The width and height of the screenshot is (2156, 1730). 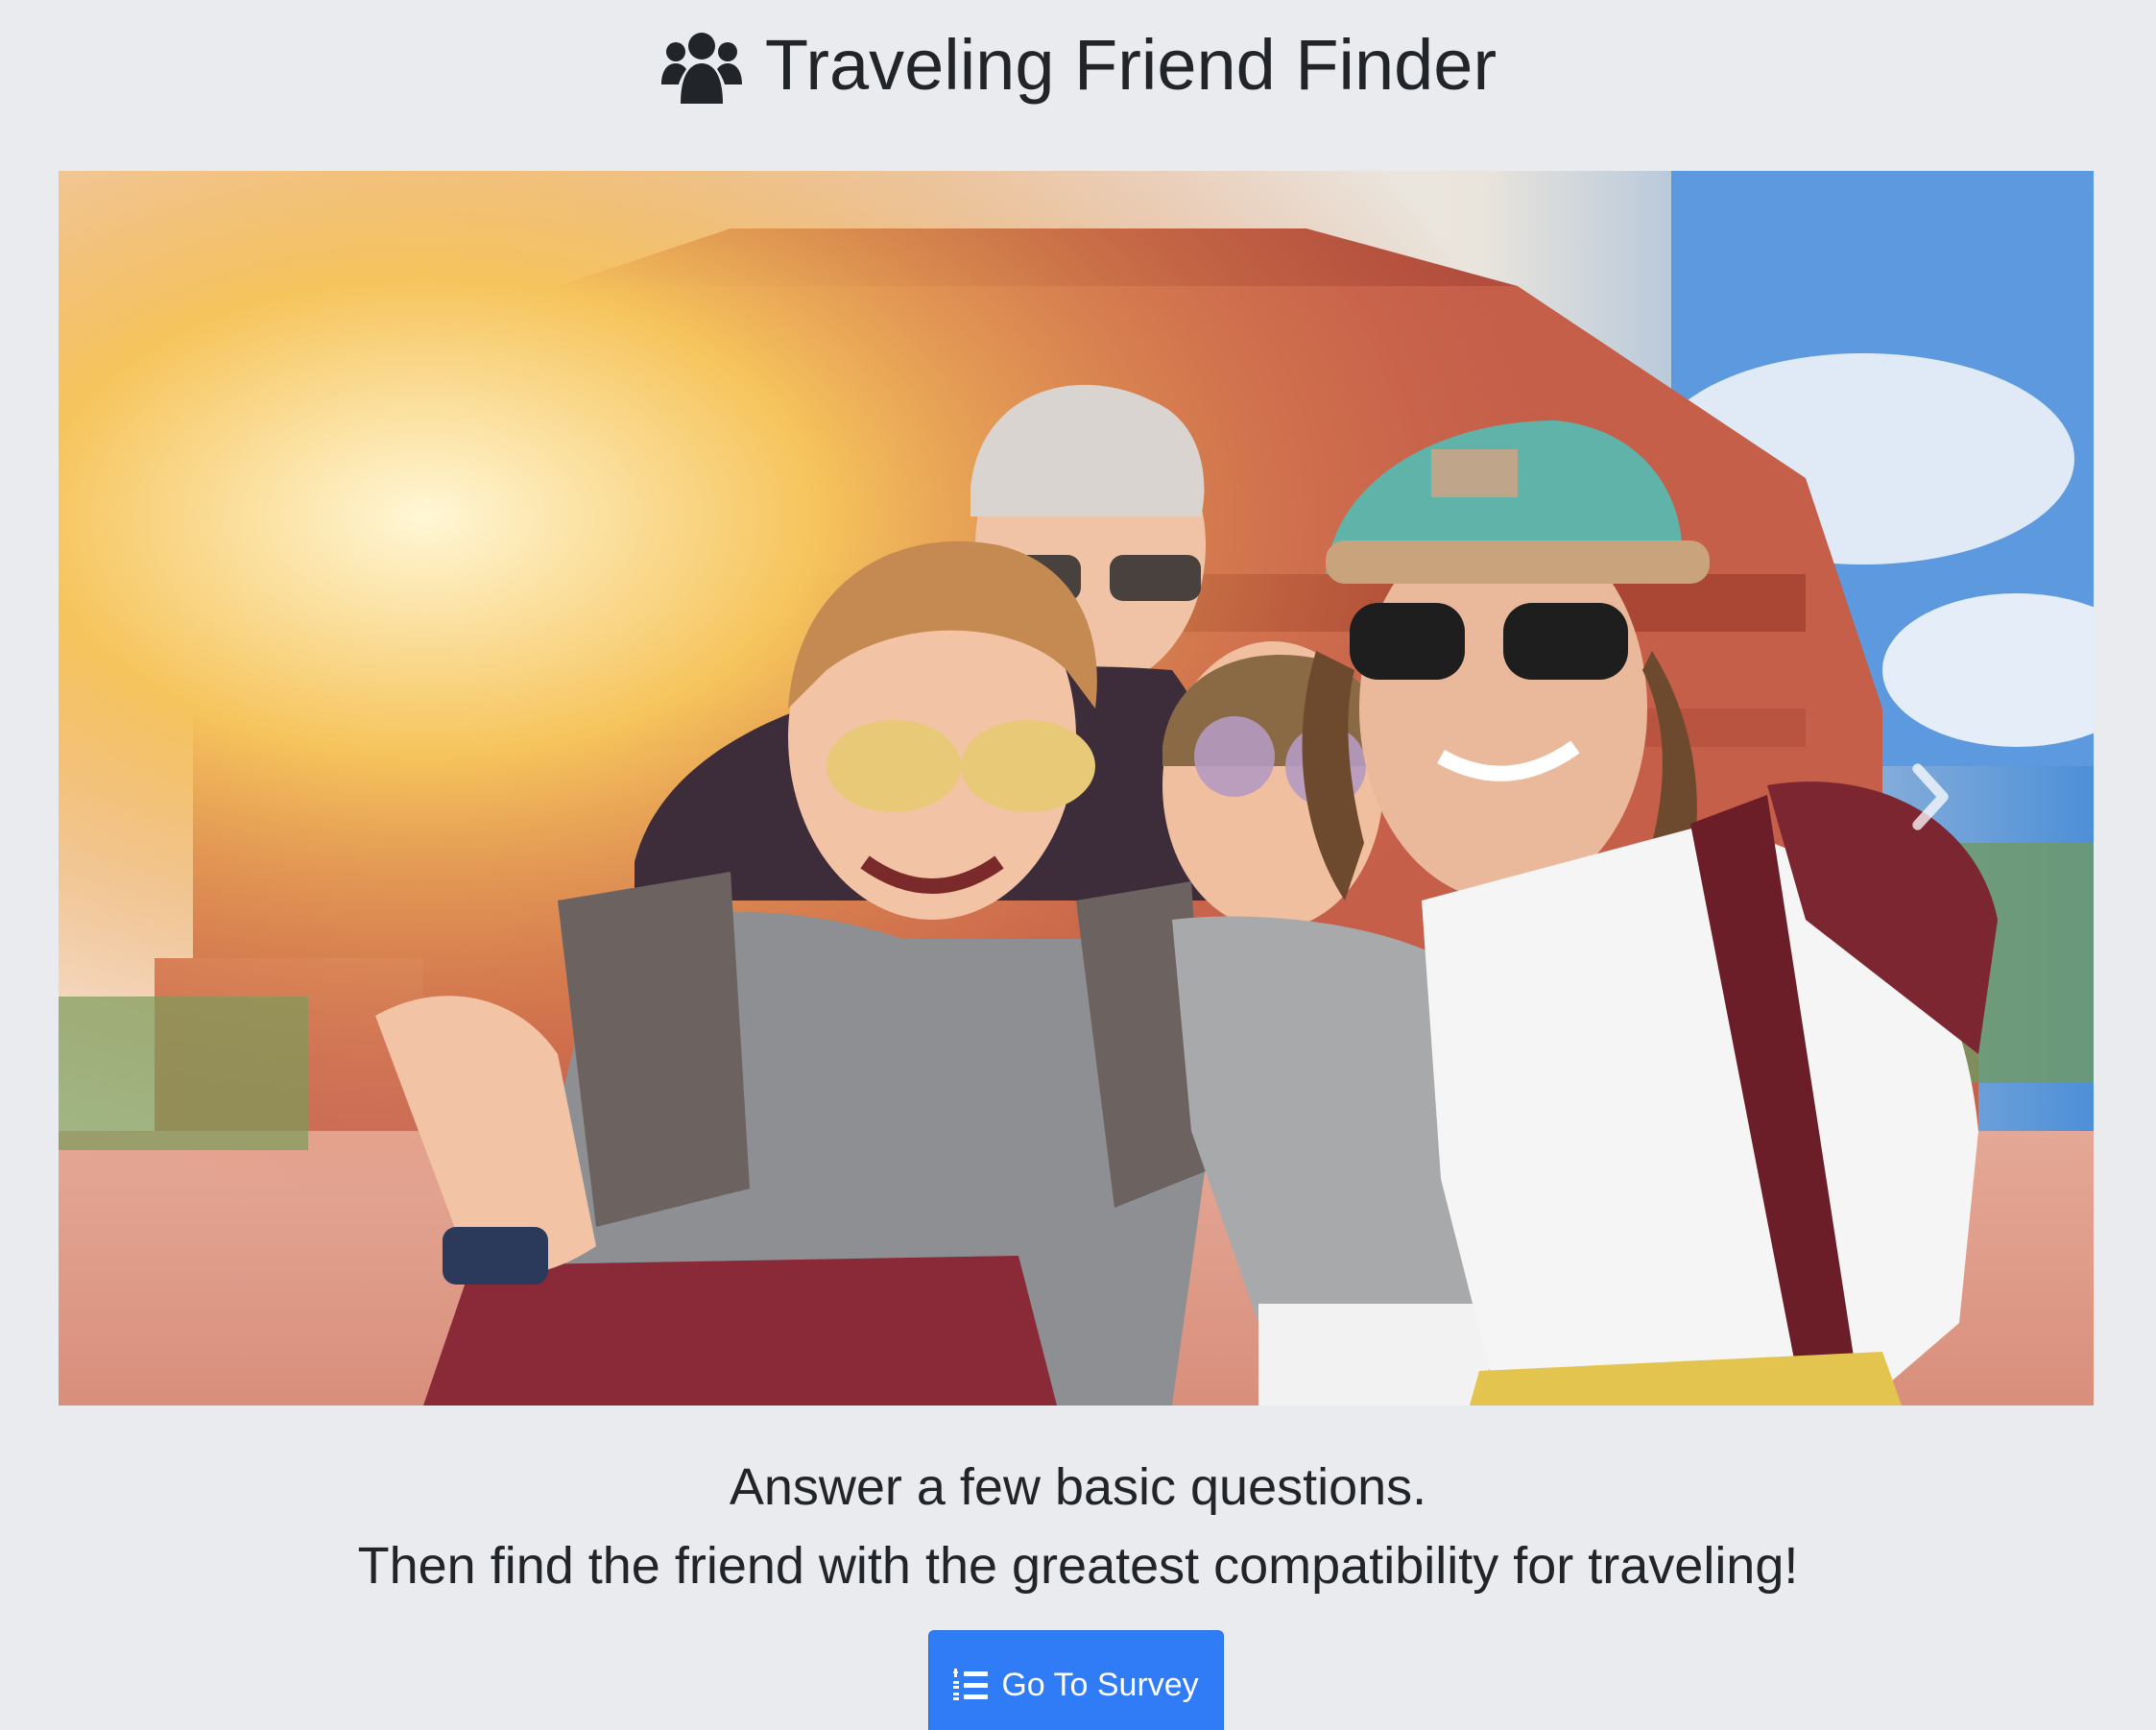 What do you see at coordinates (971, 1684) in the screenshot?
I see `list-ol-icon` at bounding box center [971, 1684].